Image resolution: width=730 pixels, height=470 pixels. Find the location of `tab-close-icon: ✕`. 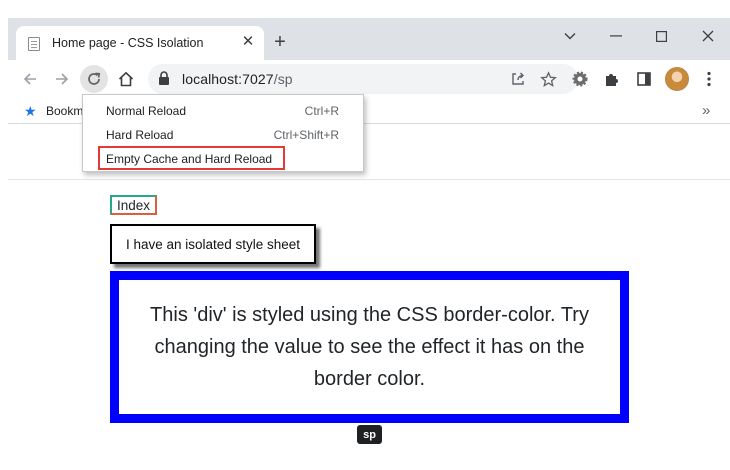

tab-close-icon: ✕ is located at coordinates (248, 42).